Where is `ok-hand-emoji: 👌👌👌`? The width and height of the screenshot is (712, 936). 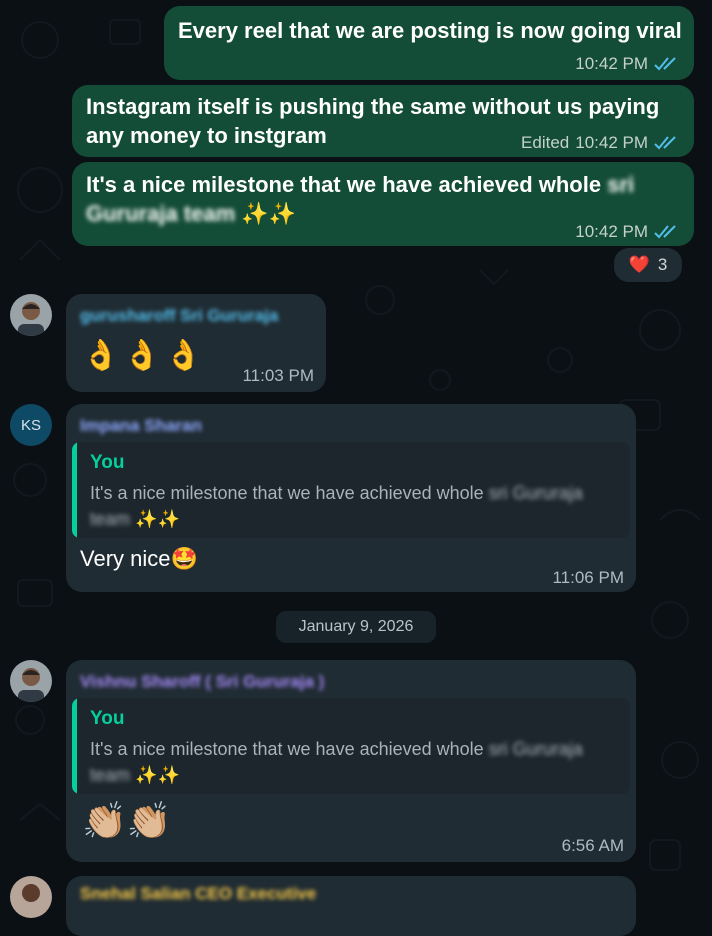 ok-hand-emoji: 👌👌👌 is located at coordinates (144, 355).